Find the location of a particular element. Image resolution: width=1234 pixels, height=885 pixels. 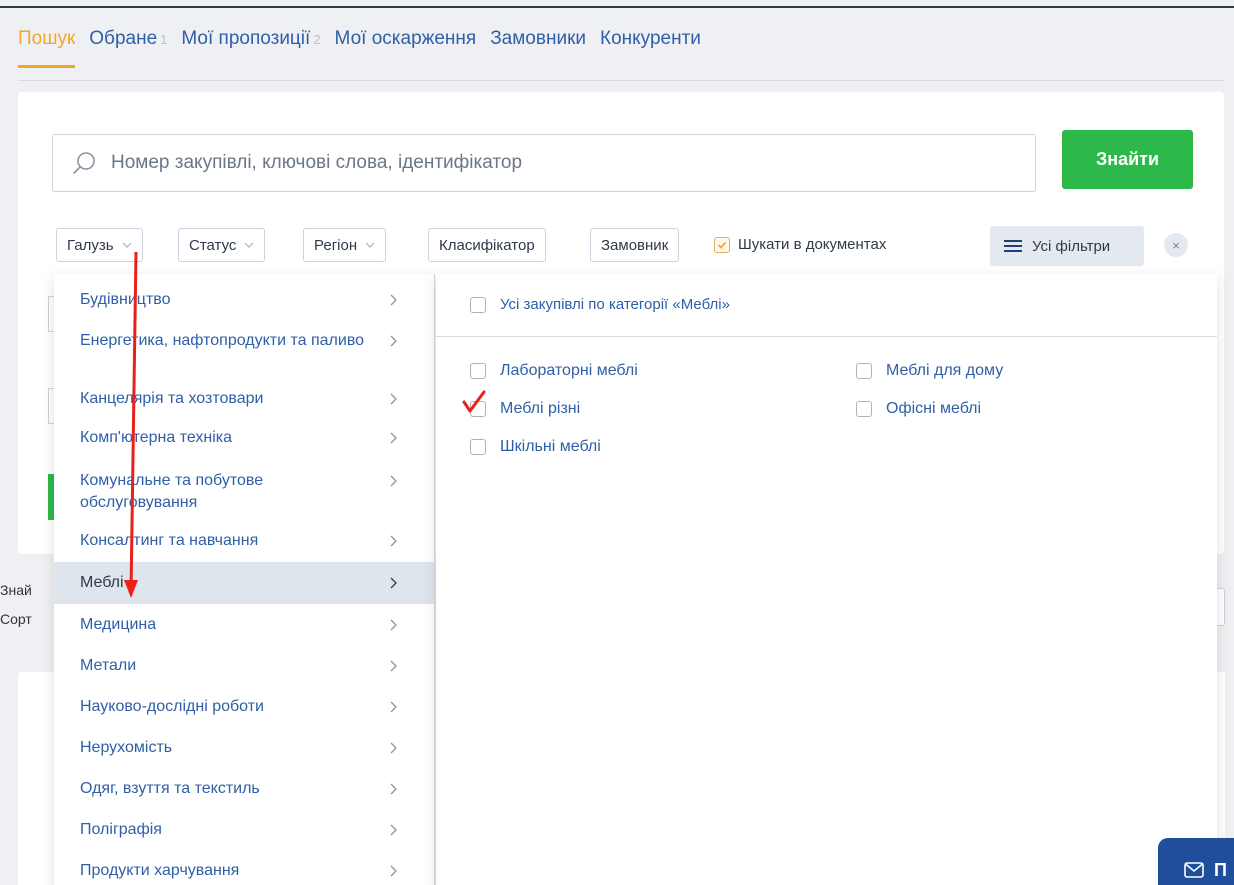

region-filter-label: Регіон is located at coordinates (336, 245).